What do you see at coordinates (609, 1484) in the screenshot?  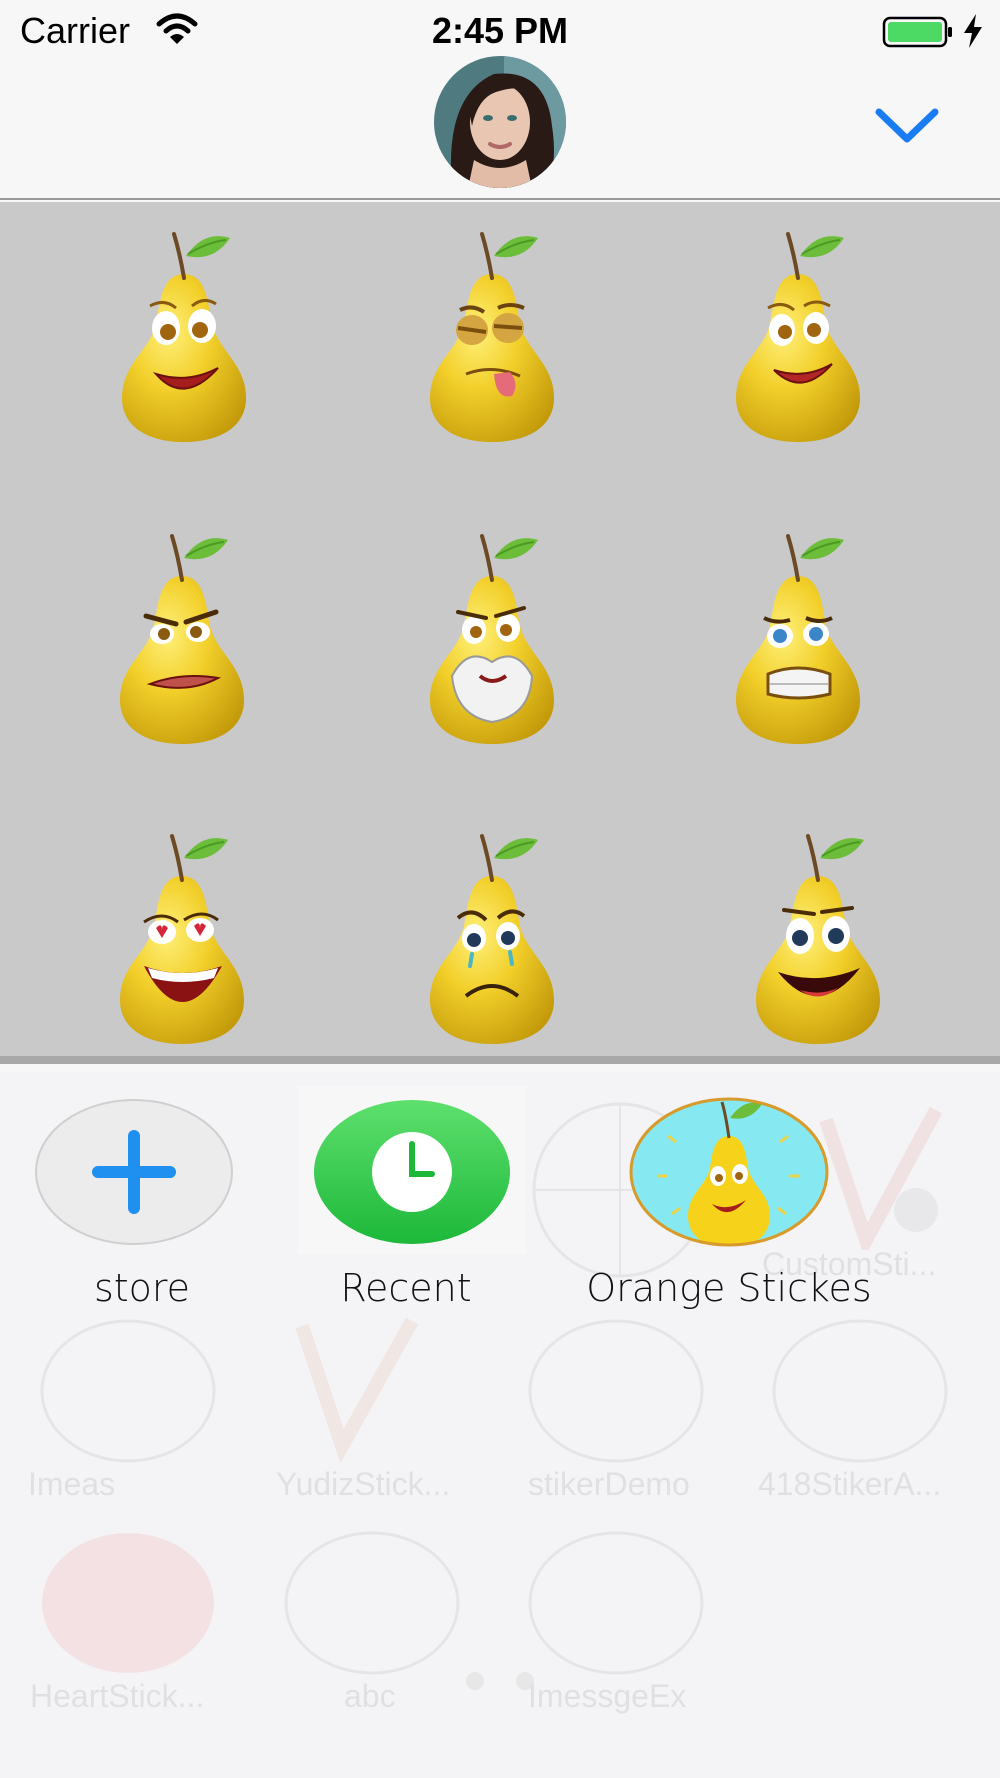 I see `faded-app-label: stikerDemo` at bounding box center [609, 1484].